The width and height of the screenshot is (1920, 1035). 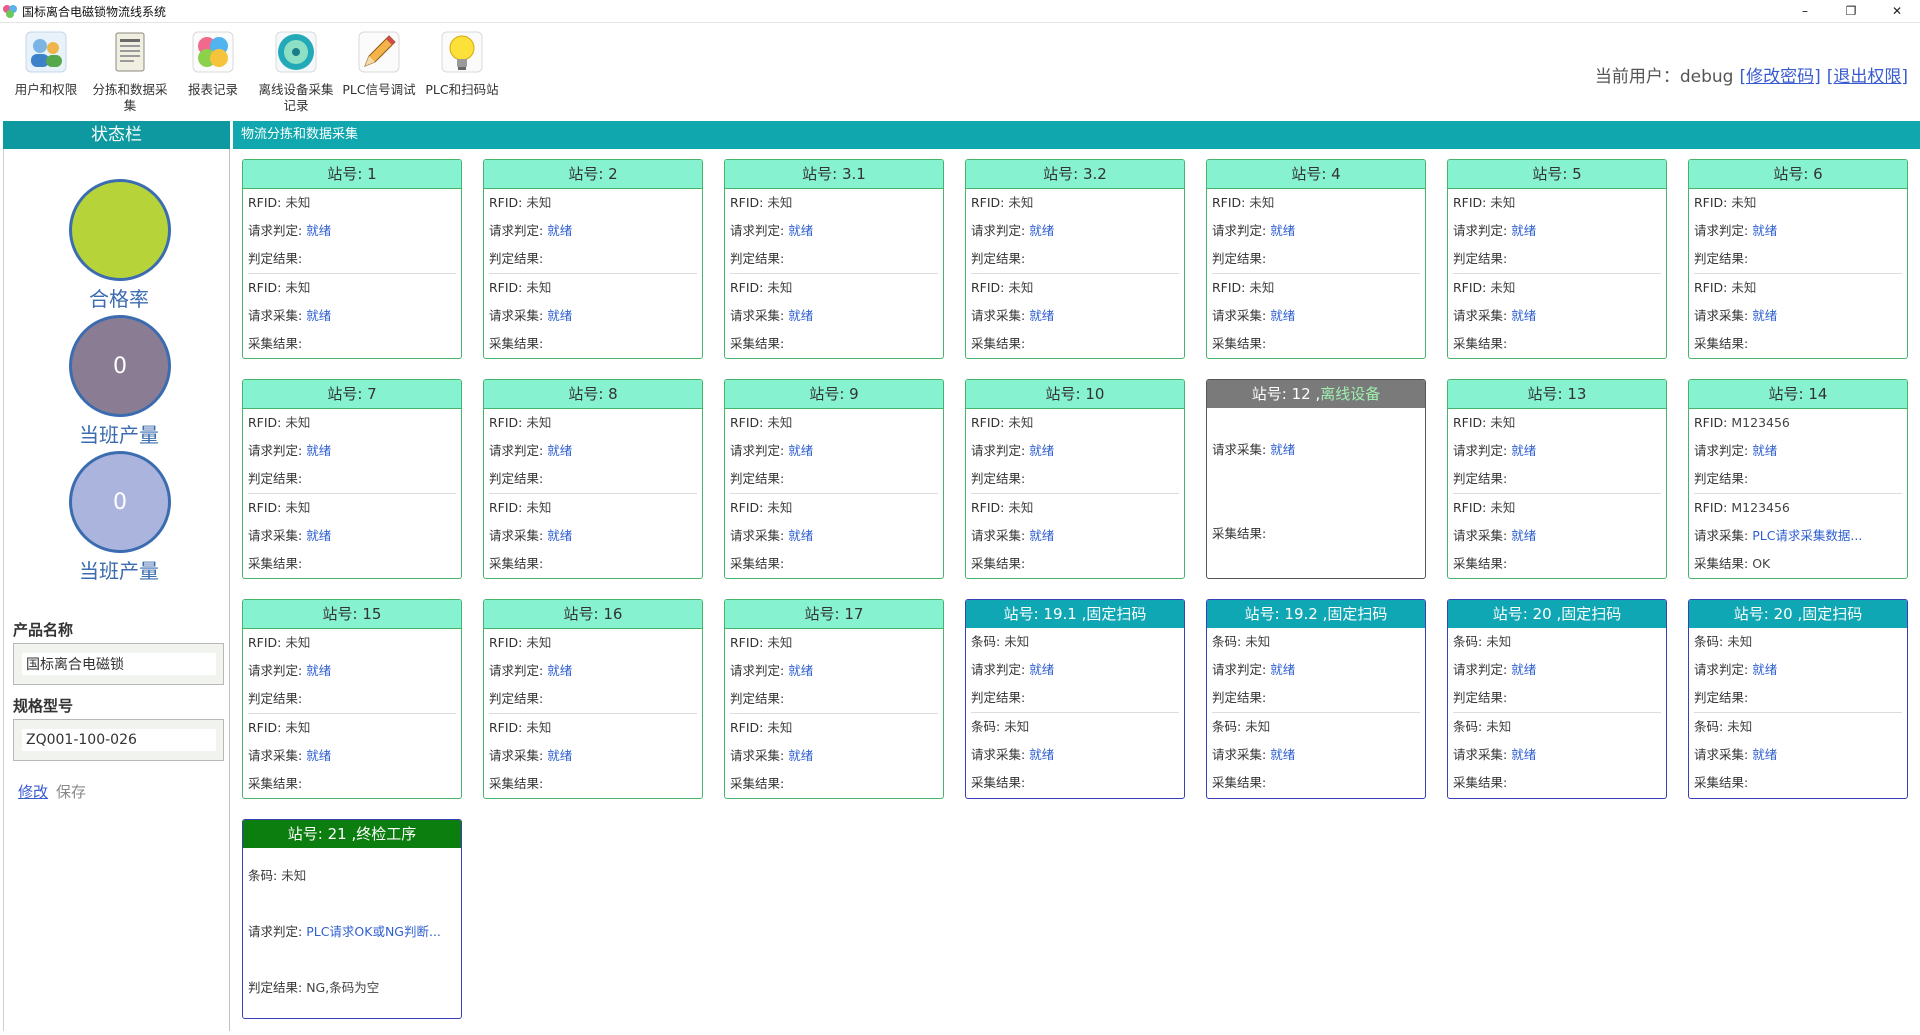 What do you see at coordinates (1897, 11) in the screenshot?
I see `close-button: ✕` at bounding box center [1897, 11].